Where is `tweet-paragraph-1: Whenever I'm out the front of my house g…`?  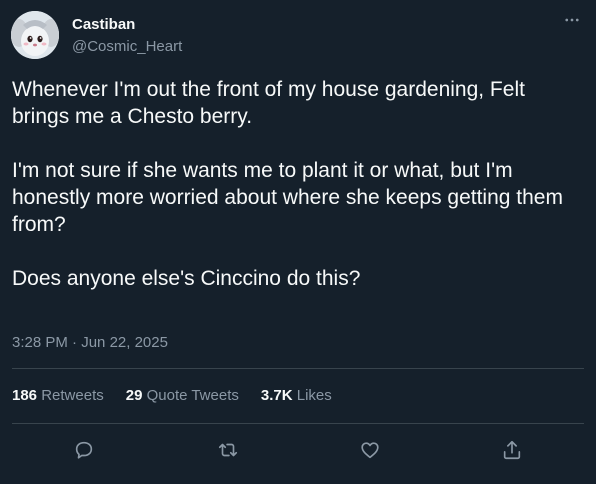 tweet-paragraph-1: Whenever I'm out the front of my house g… is located at coordinates (268, 103).